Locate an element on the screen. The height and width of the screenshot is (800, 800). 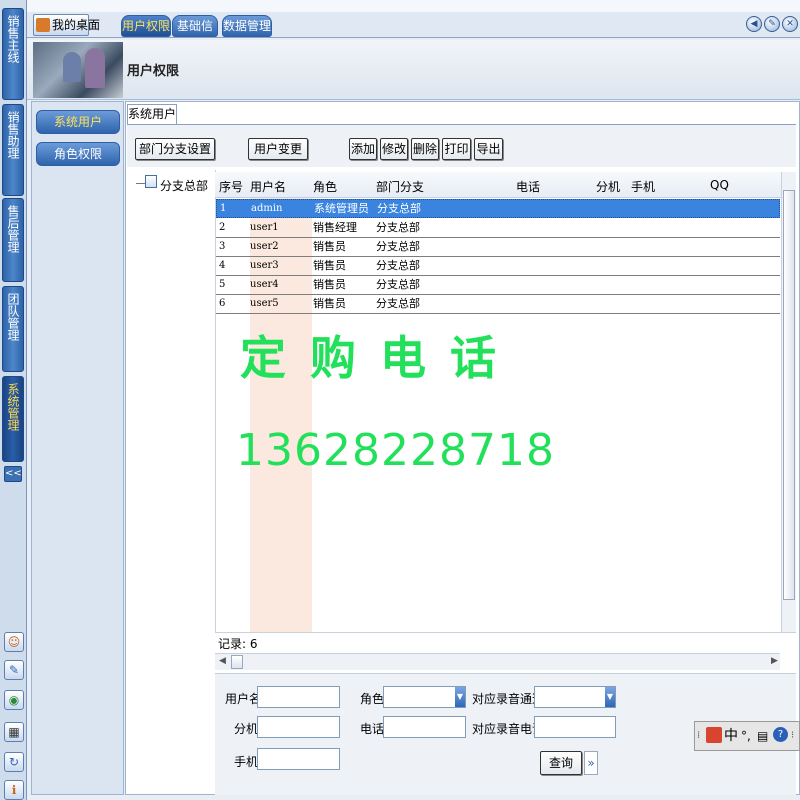
scroll-left-icon: ◀ is located at coordinates (222, 661).